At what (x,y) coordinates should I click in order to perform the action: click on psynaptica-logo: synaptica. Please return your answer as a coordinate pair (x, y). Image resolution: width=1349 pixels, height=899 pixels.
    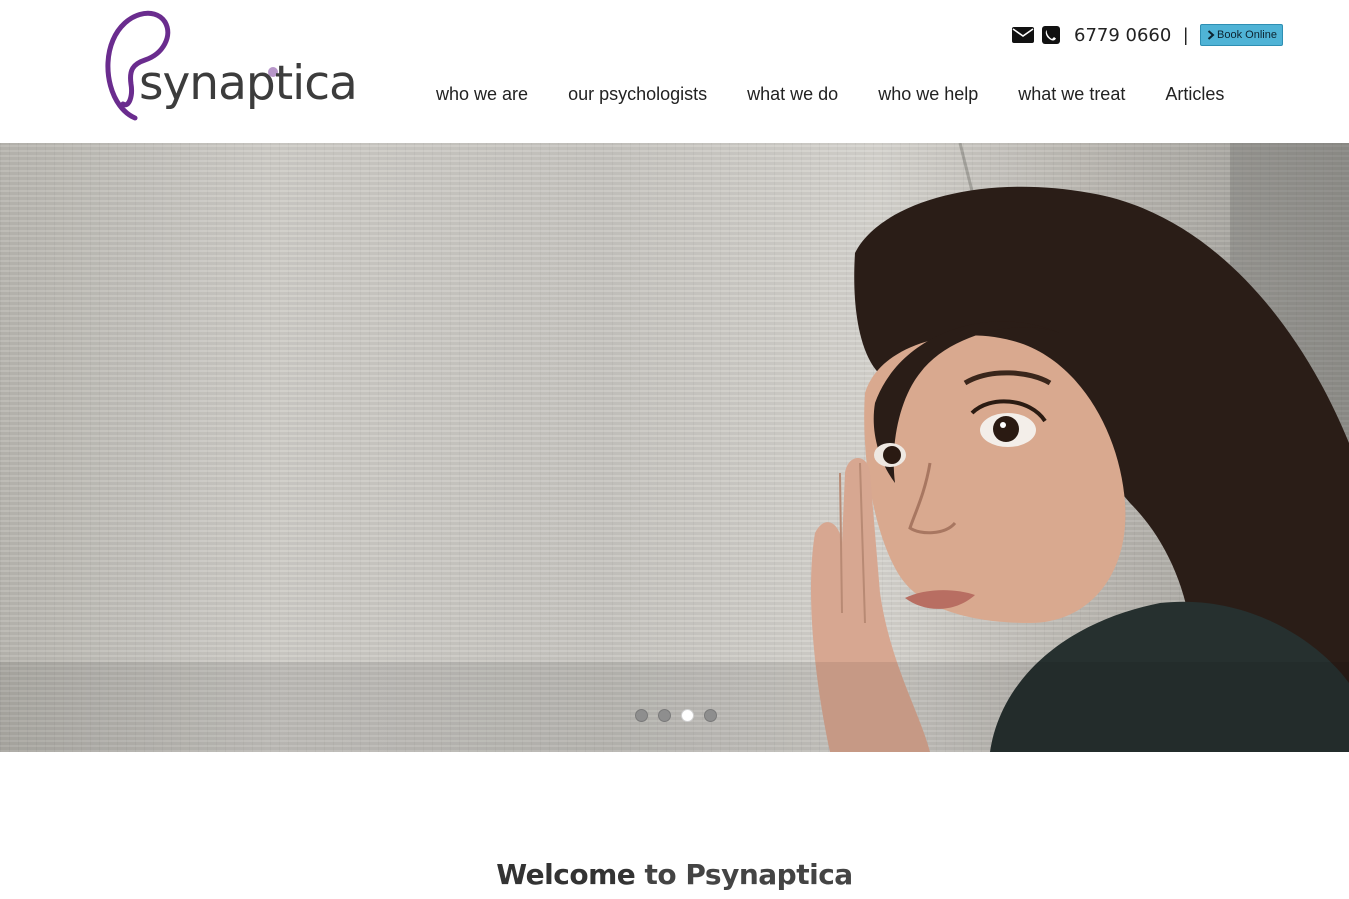
    Looking at the image, I should click on (230, 67).